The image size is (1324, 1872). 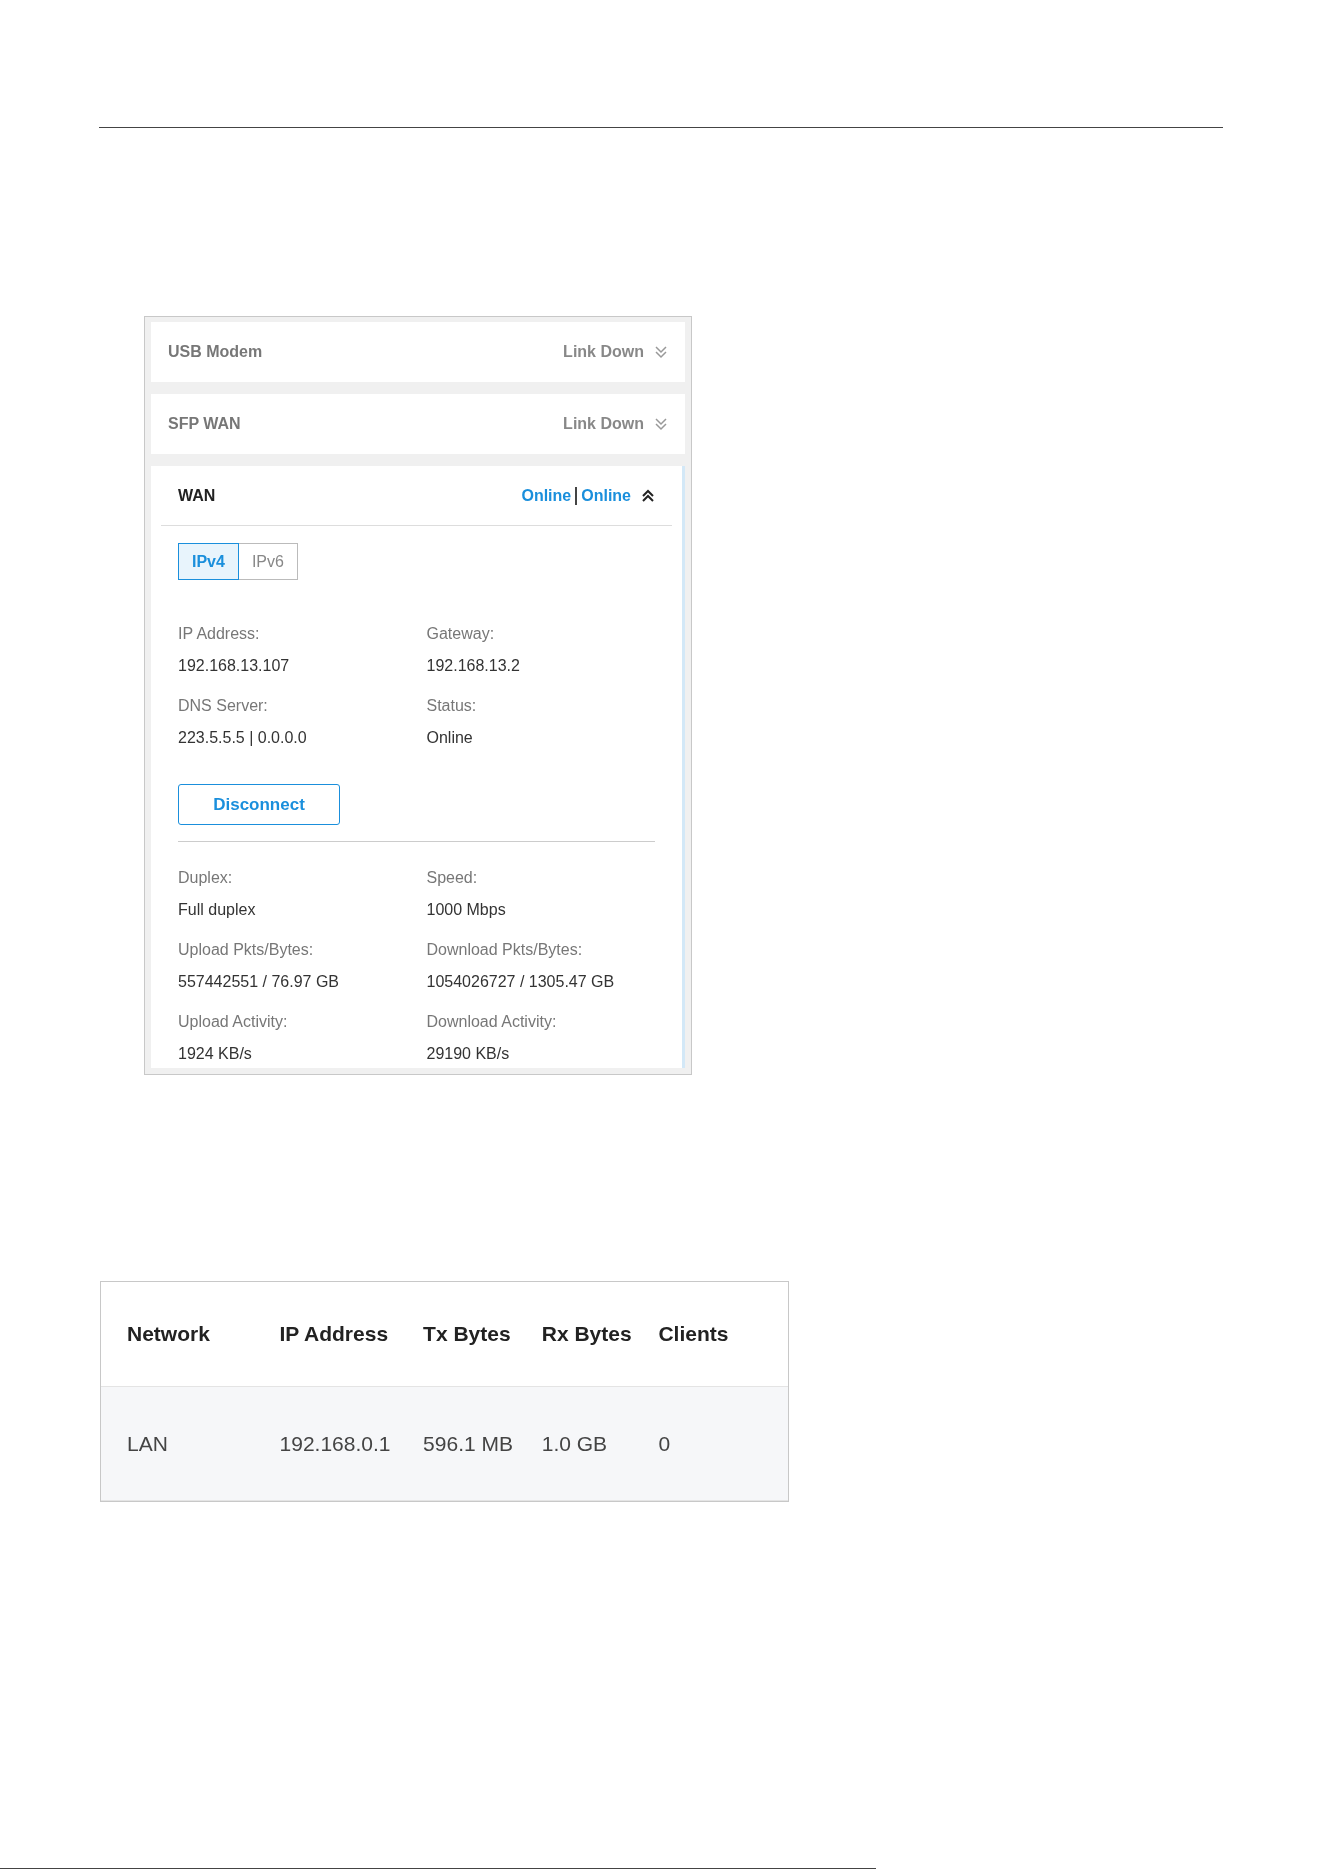 What do you see at coordinates (648, 495) in the screenshot?
I see `collapse-chevron-icon` at bounding box center [648, 495].